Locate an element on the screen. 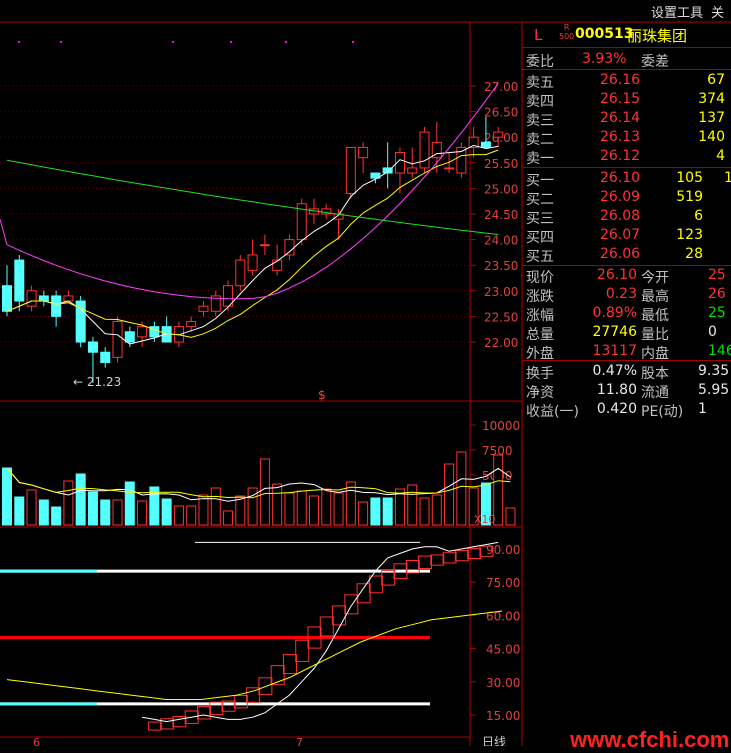 This screenshot has width=731, height=753. bid-price: 26.08 is located at coordinates (620, 216).